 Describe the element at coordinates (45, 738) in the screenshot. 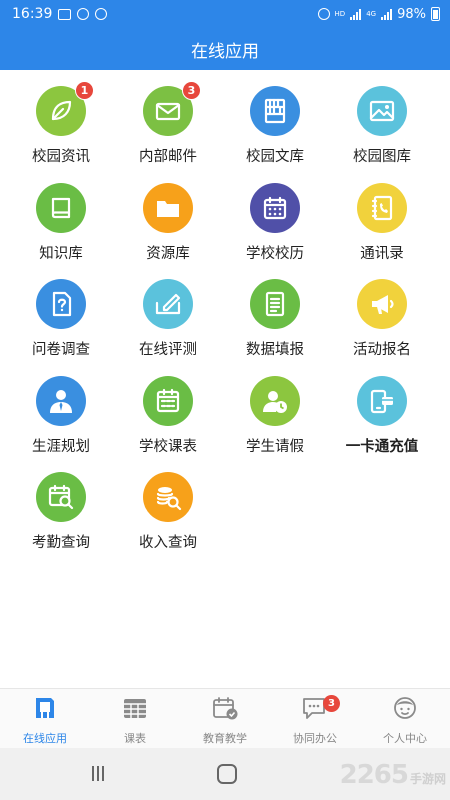

I see `tab-label: 在线应用` at that location.